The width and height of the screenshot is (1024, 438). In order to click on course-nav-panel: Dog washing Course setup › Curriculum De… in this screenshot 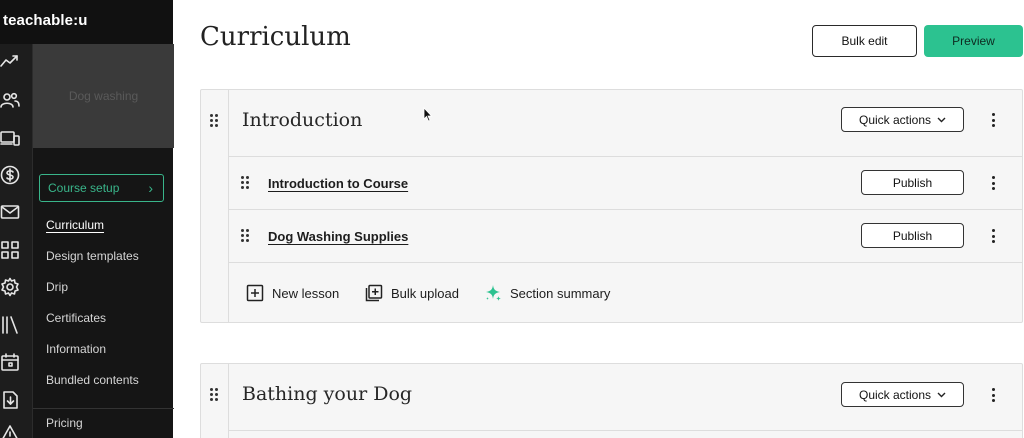, I will do `click(103, 241)`.